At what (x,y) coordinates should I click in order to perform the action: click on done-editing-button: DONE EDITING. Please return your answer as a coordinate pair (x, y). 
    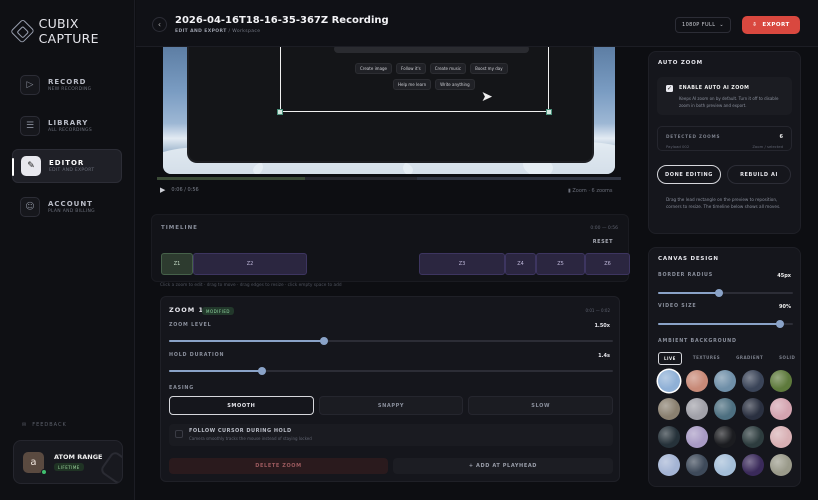
    Looking at the image, I should click on (689, 174).